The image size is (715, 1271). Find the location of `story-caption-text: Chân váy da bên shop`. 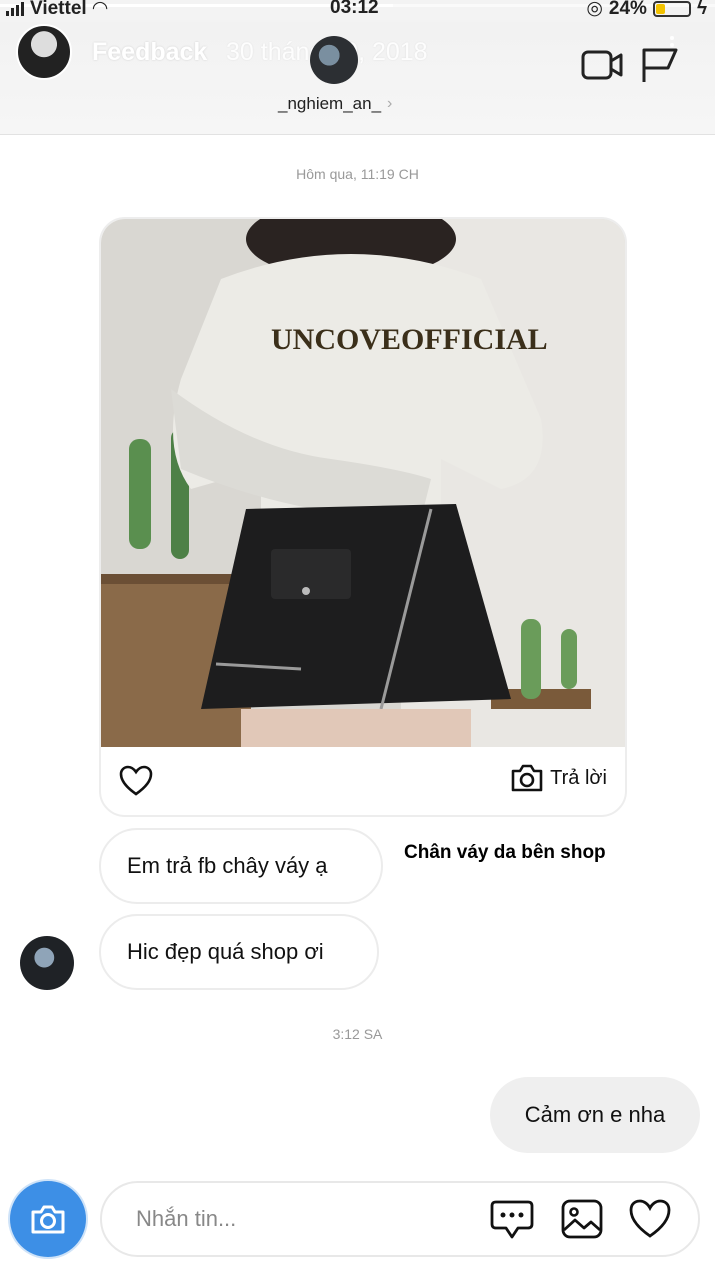

story-caption-text: Chân váy da bên shop is located at coordinates (505, 852).